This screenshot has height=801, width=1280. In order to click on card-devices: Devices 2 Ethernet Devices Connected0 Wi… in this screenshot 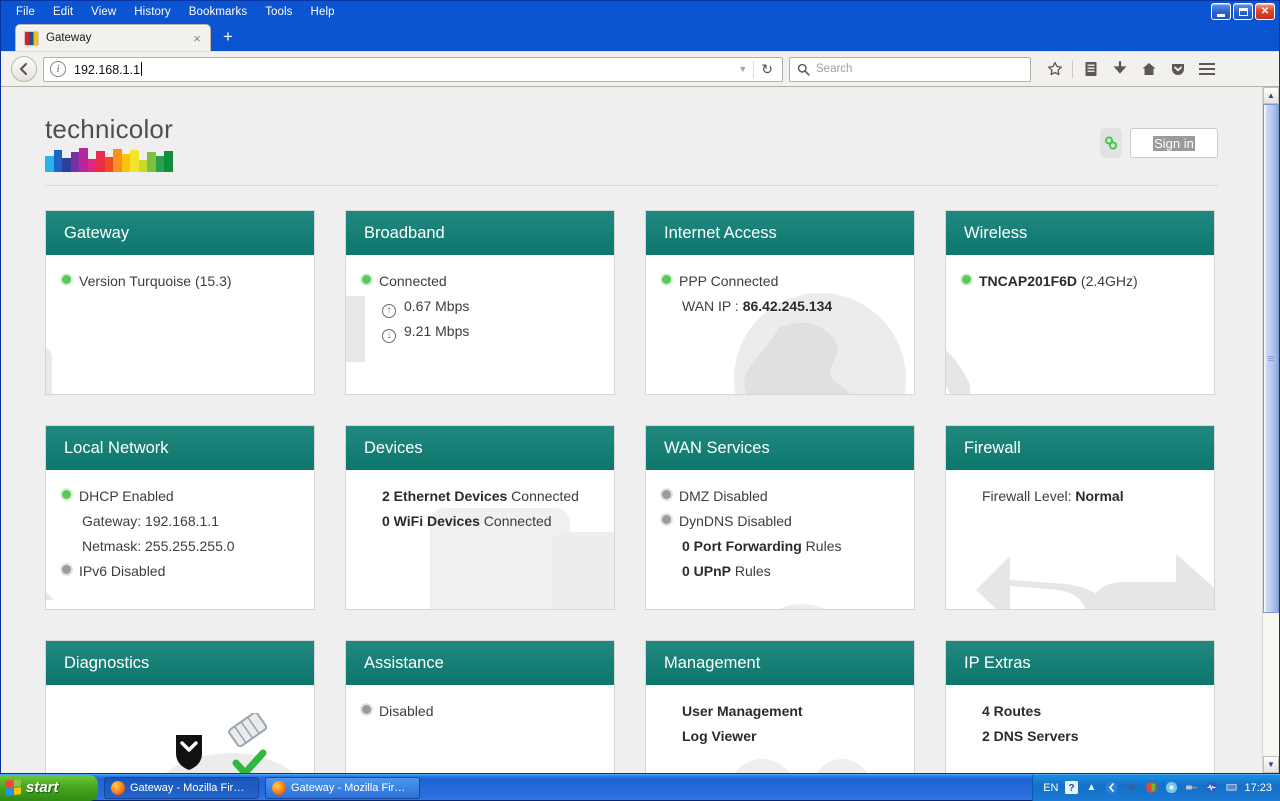, I will do `click(480, 517)`.